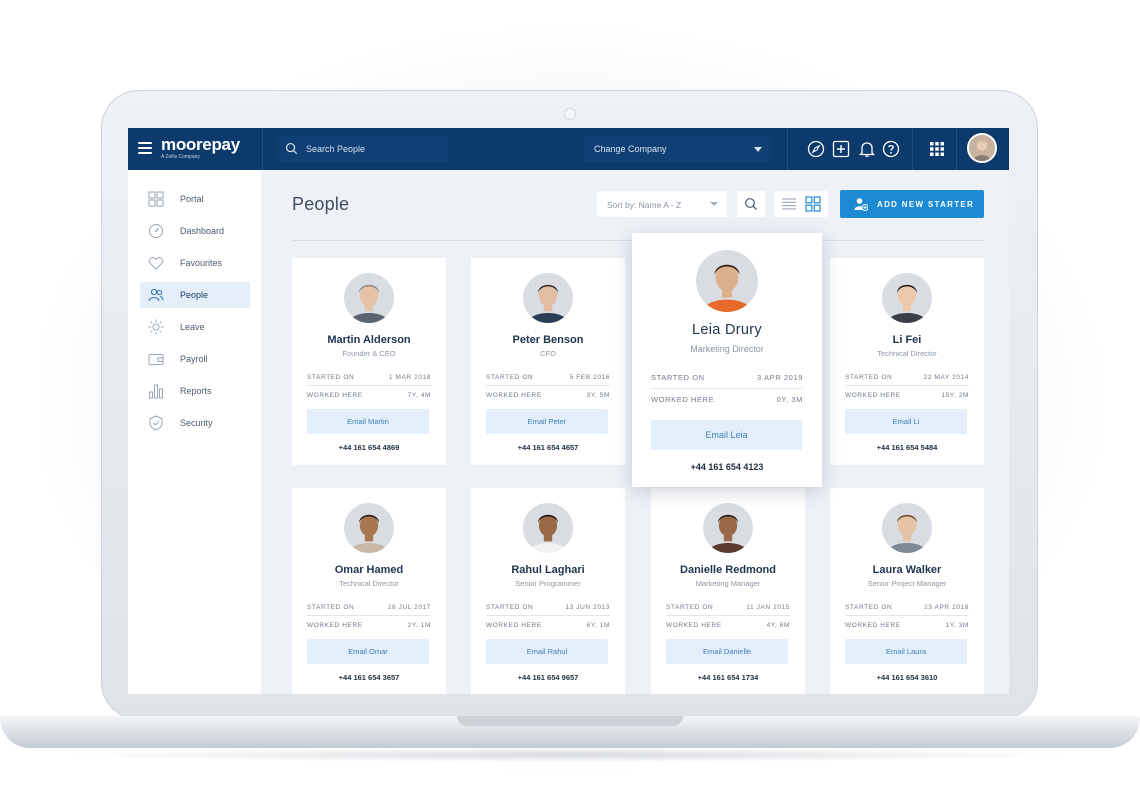  Describe the element at coordinates (907, 677) in the screenshot. I see `phone-number: +44 161 654 3610` at that location.